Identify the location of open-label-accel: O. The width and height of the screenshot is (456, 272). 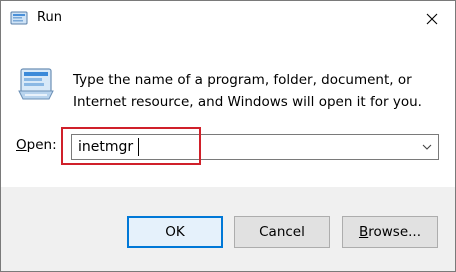
(21, 145).